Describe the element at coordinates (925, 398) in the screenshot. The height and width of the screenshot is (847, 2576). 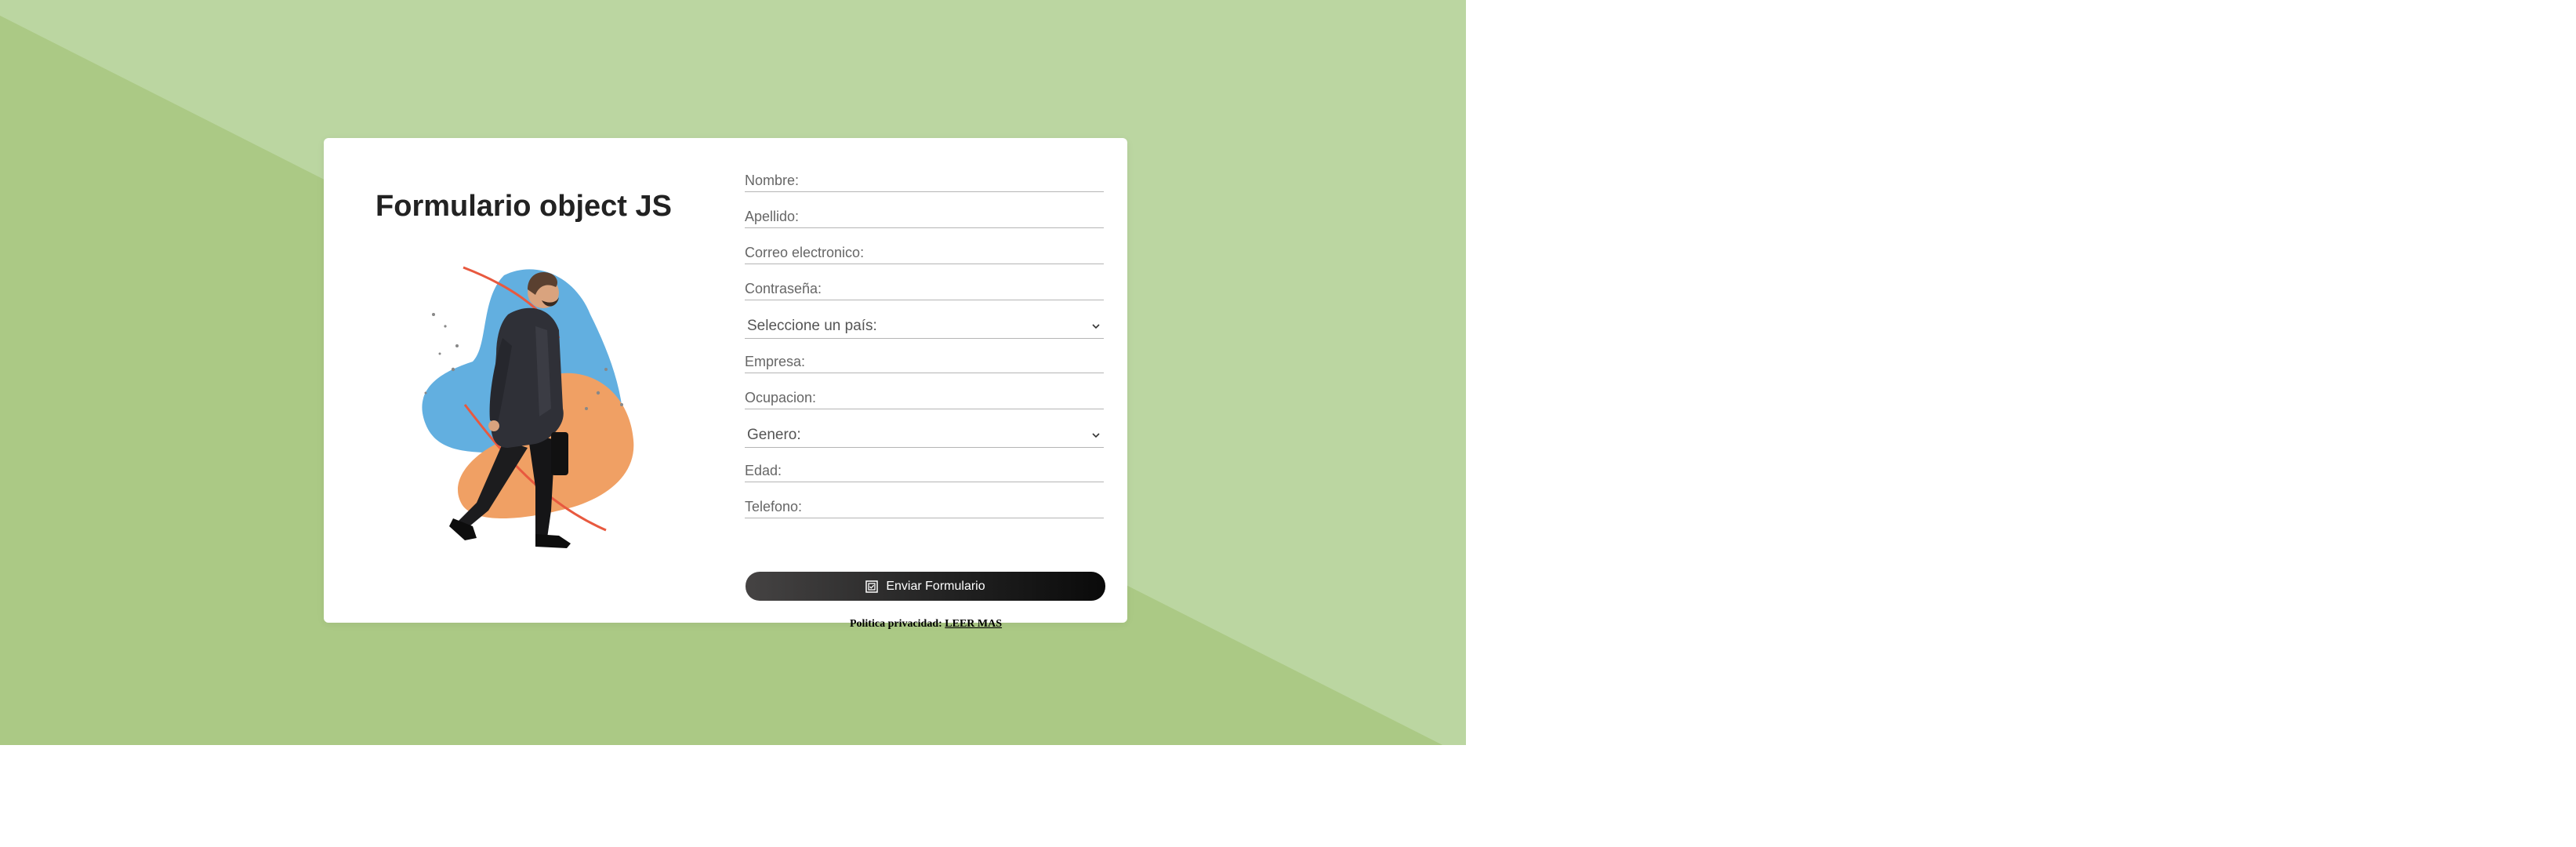
I see `occupation-input` at that location.